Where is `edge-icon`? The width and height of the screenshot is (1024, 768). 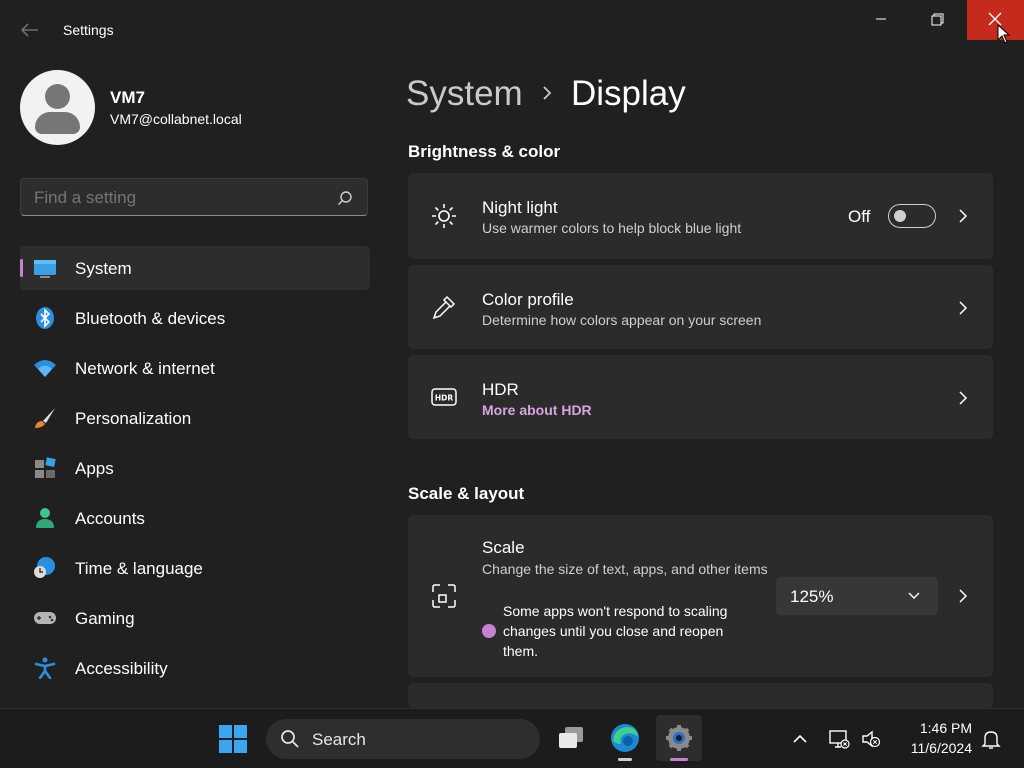 edge-icon is located at coordinates (625, 738).